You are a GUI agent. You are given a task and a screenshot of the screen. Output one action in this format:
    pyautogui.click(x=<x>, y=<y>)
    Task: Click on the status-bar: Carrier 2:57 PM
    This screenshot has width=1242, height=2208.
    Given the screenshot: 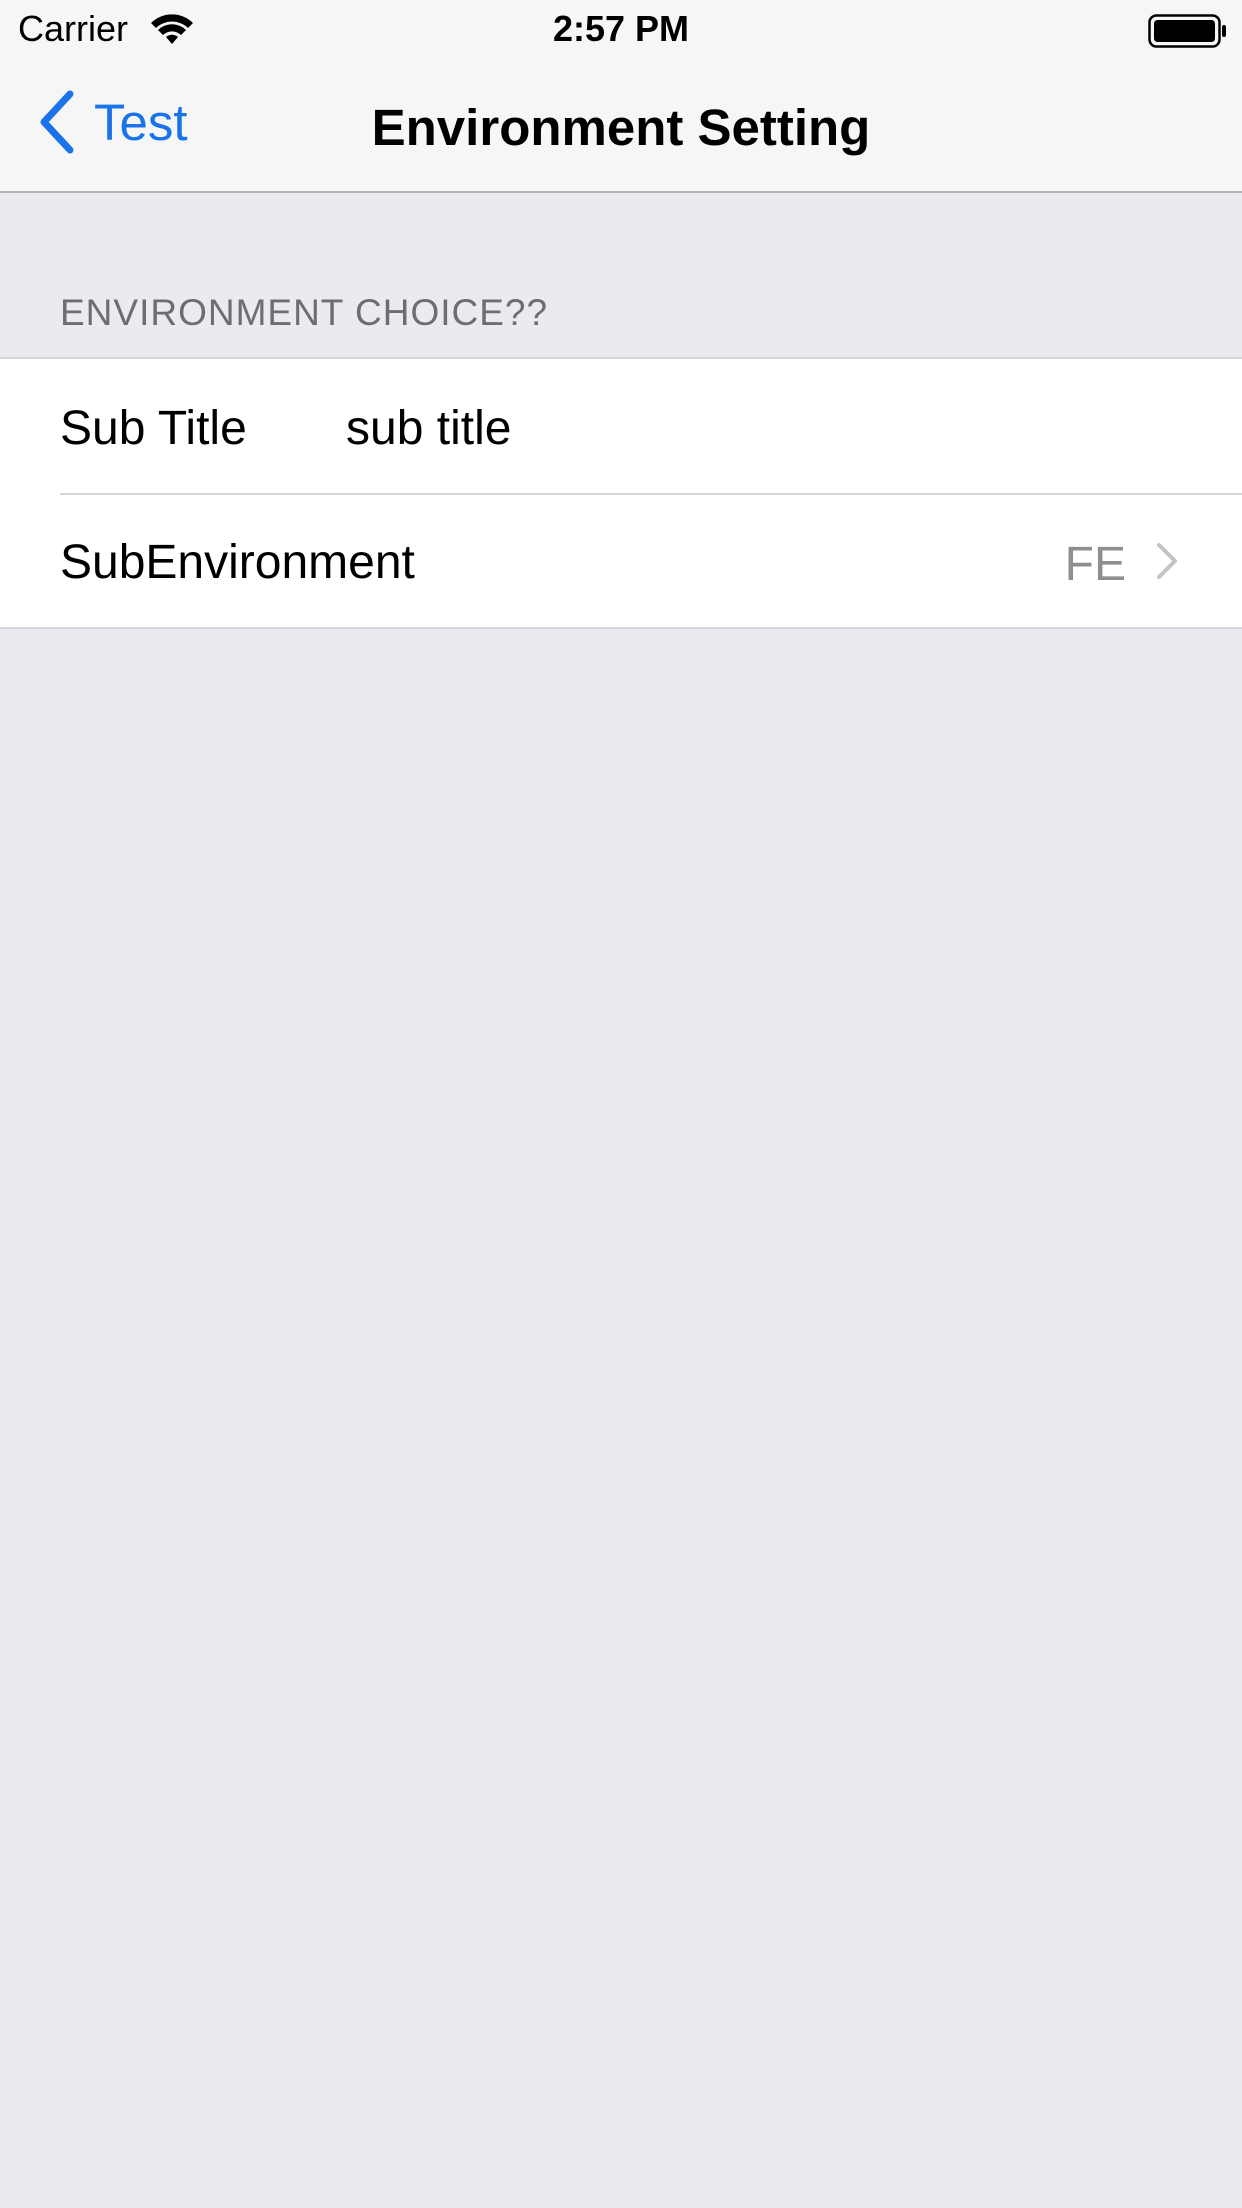 What is the action you would take?
    pyautogui.click(x=621, y=30)
    